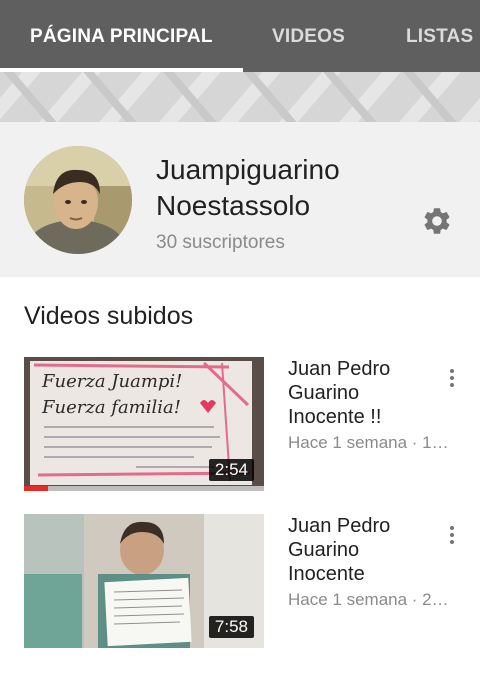 The width and height of the screenshot is (480, 673). I want to click on watch-progress-bar, so click(144, 488).